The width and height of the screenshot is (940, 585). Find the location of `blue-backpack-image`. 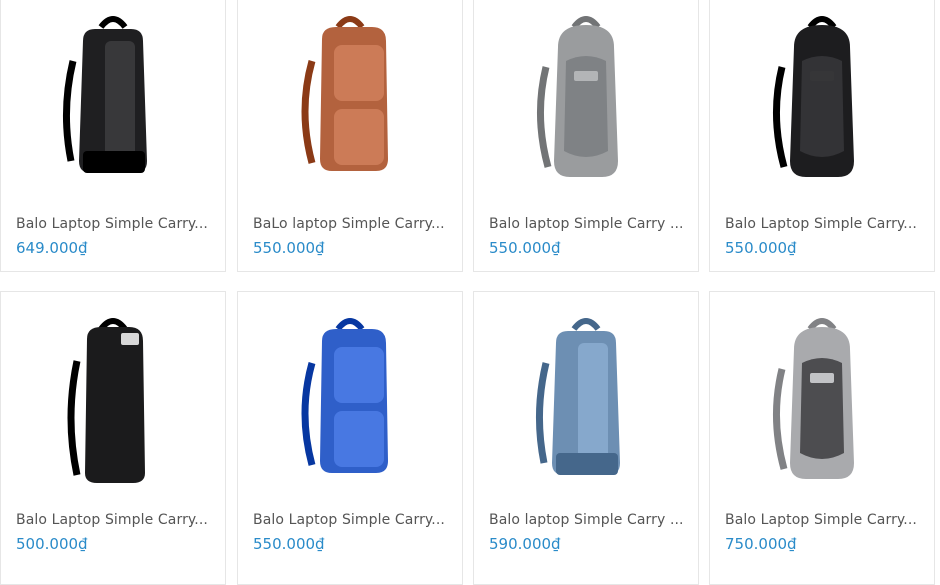

blue-backpack-image is located at coordinates (344, 395).